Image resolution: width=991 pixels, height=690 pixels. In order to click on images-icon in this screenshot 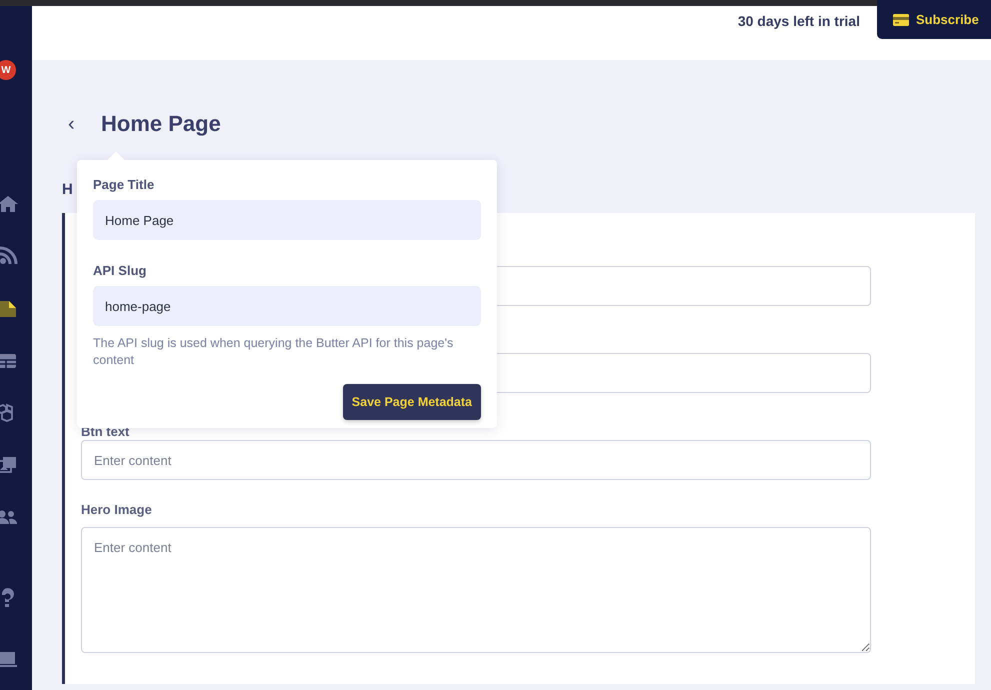, I will do `click(8, 465)`.